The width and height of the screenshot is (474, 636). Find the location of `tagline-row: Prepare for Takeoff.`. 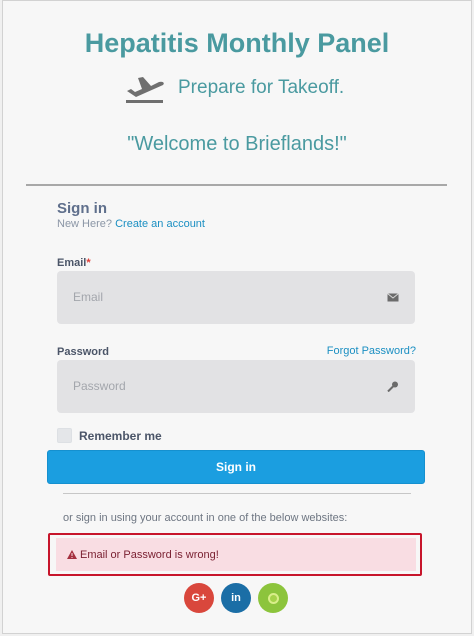

tagline-row: Prepare for Takeoff. is located at coordinates (234, 88).